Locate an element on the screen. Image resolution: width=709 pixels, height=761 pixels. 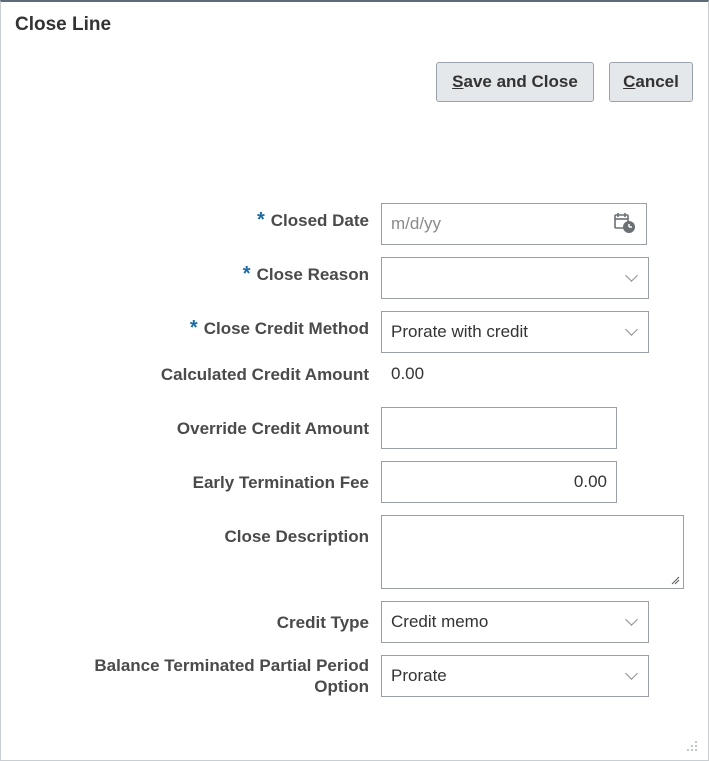
early-termination-fee-value: 0.00 is located at coordinates (590, 481).